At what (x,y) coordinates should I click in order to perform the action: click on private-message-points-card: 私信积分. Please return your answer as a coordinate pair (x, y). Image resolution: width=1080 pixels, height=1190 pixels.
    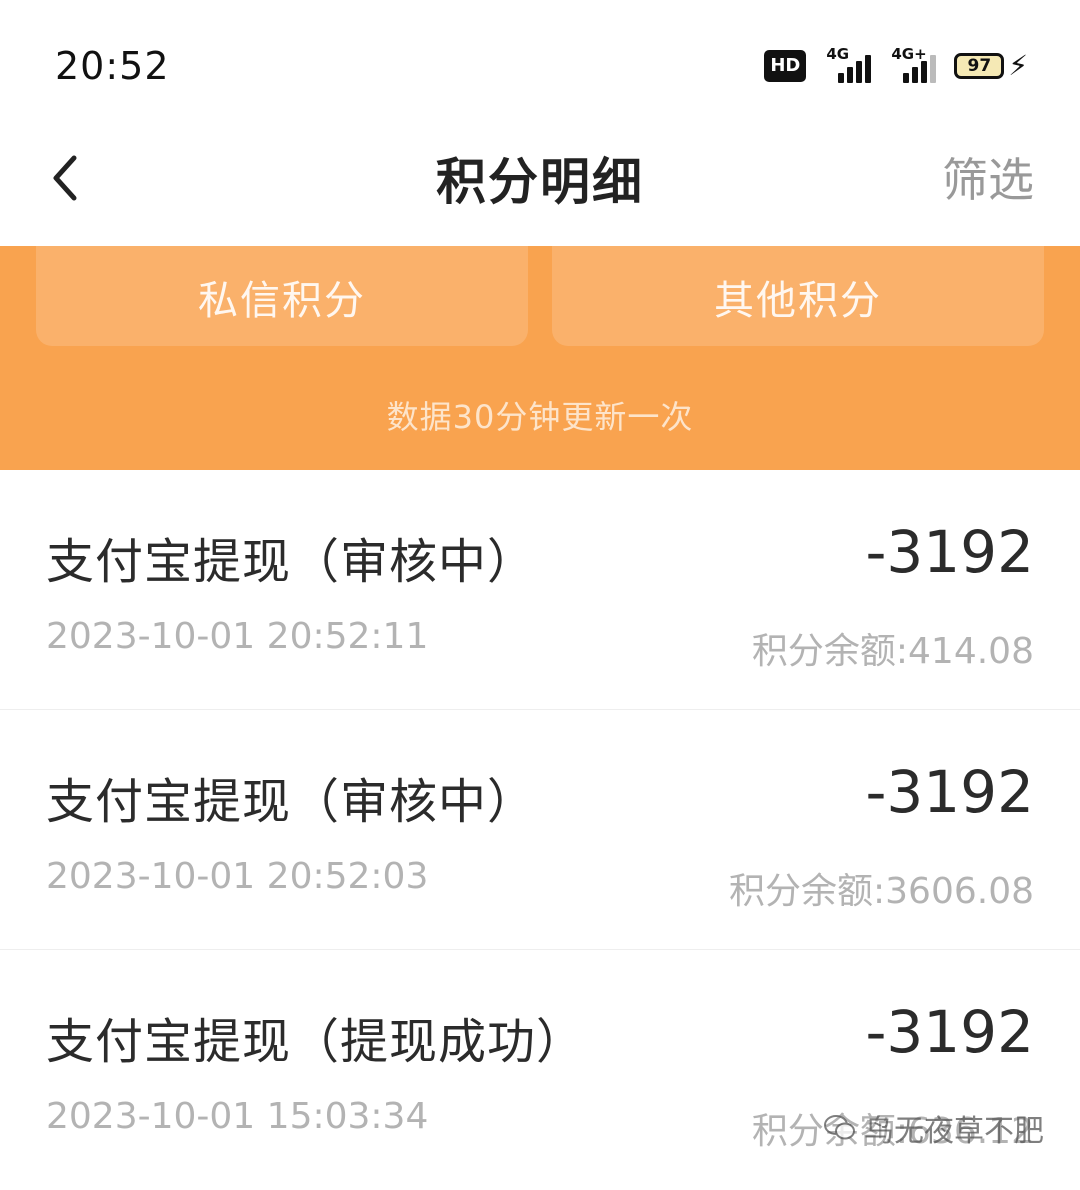
    Looking at the image, I should click on (282, 286).